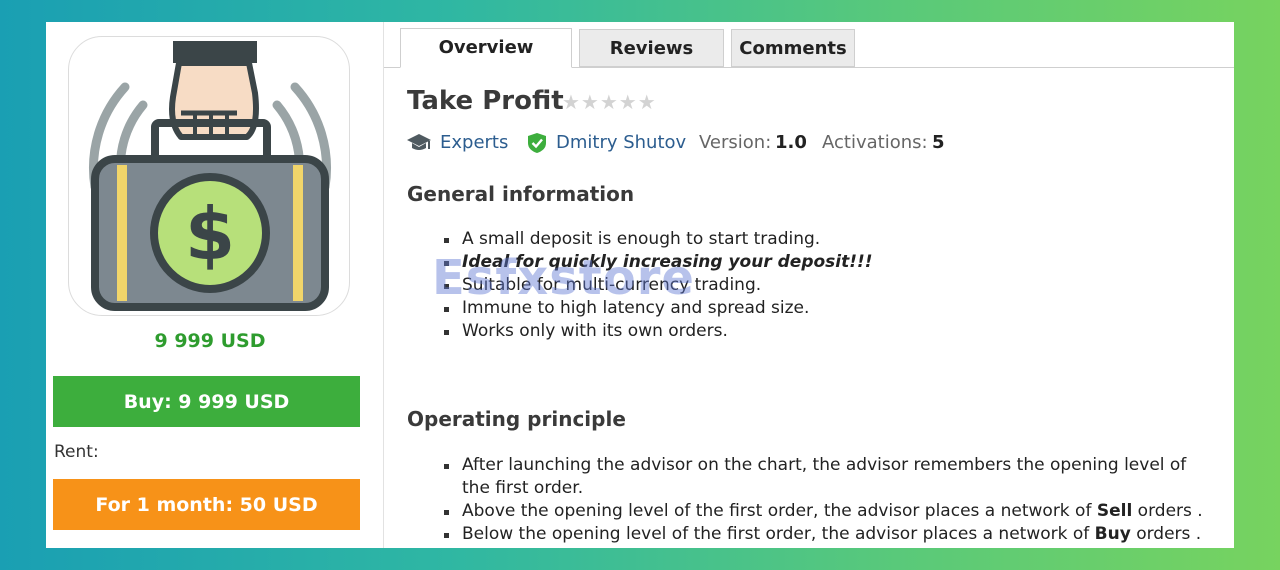  I want to click on operating-principle-heading: Operating principle, so click(516, 419).